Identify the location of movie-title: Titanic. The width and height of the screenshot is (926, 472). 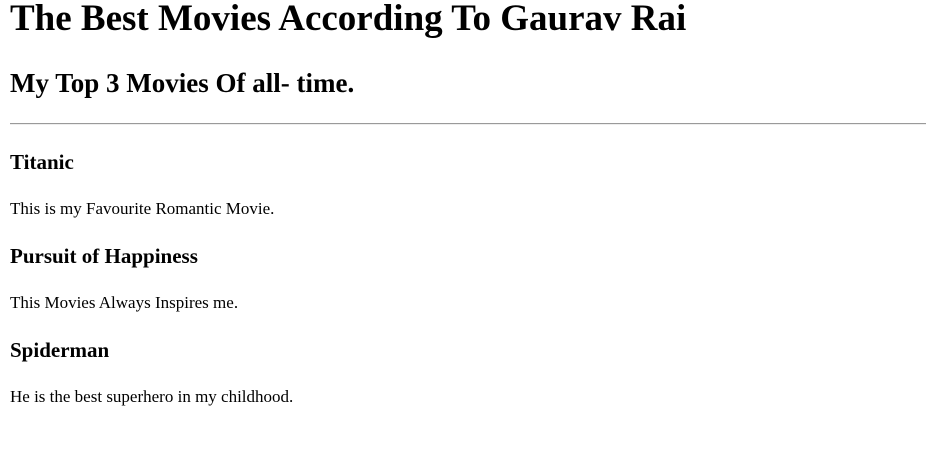
(42, 162).